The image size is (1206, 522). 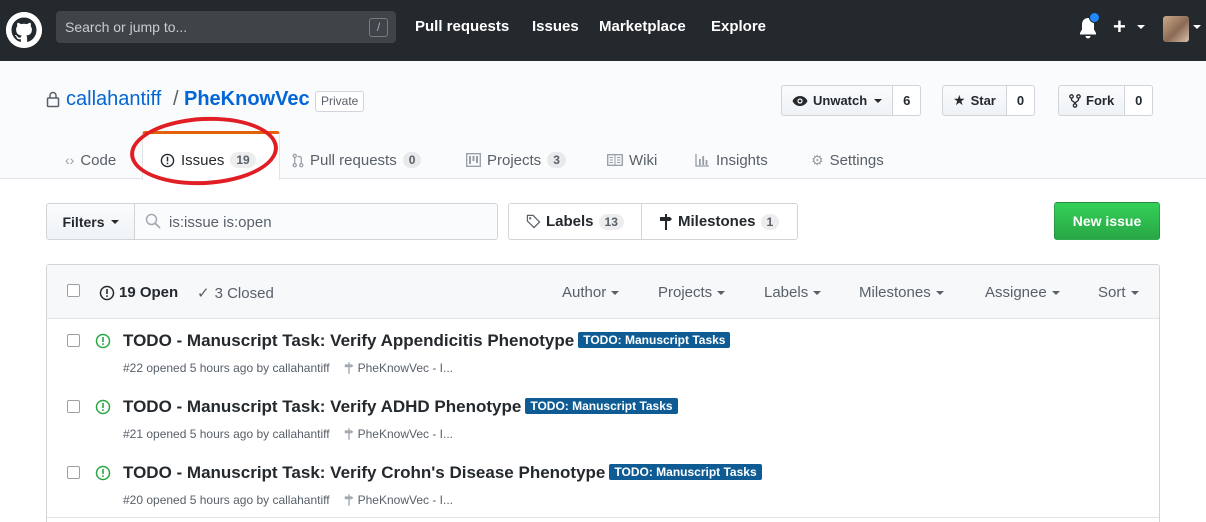 What do you see at coordinates (1112, 292) in the screenshot?
I see `sort-label: Sort` at bounding box center [1112, 292].